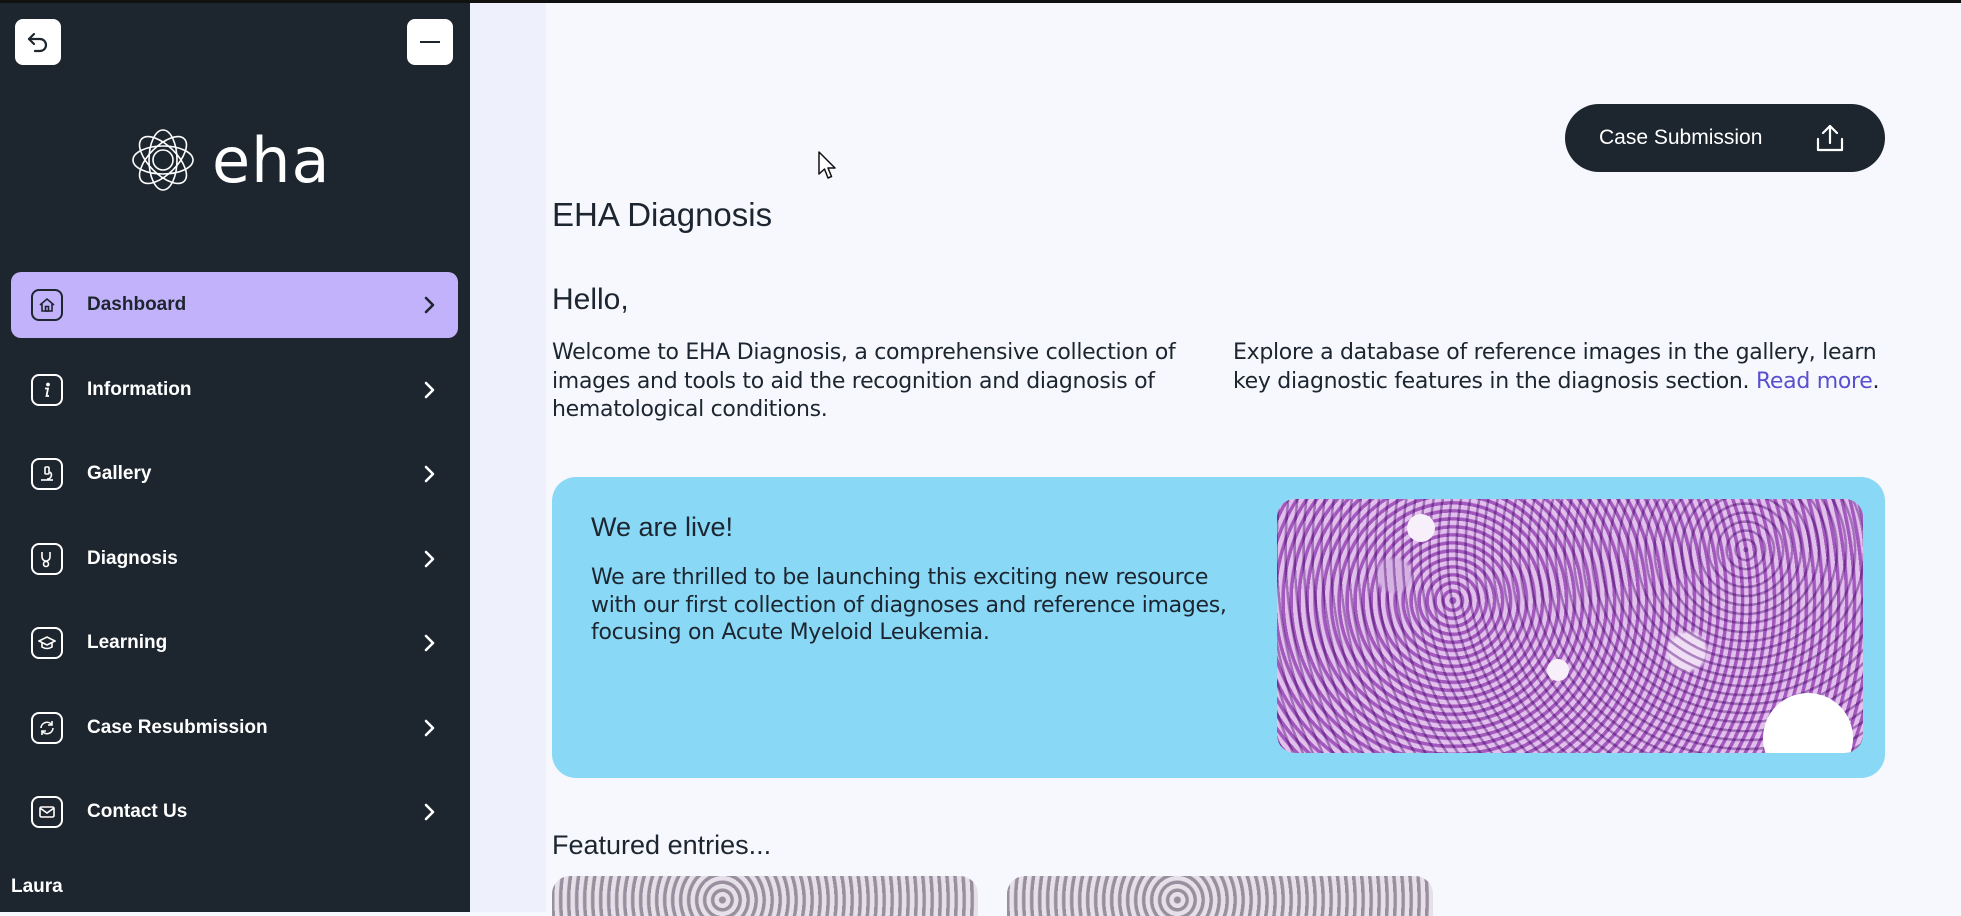  Describe the element at coordinates (47, 727) in the screenshot. I see `refresh-icon` at that location.